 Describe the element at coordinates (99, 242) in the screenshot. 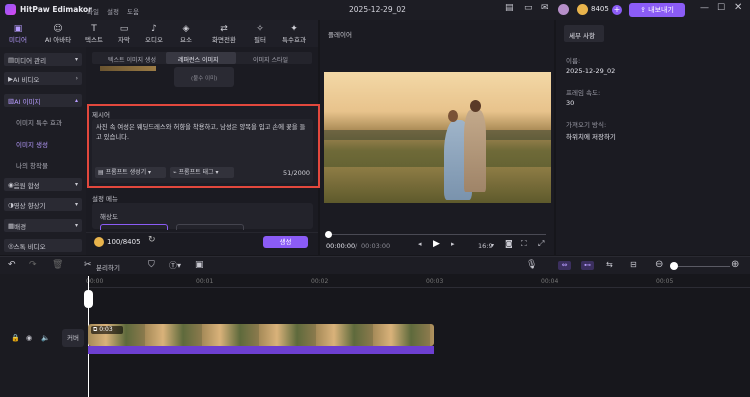

I see `coin-icon` at that location.